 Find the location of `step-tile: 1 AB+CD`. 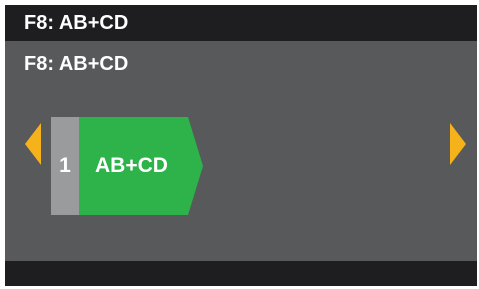

step-tile: 1 AB+CD is located at coordinates (127, 166).